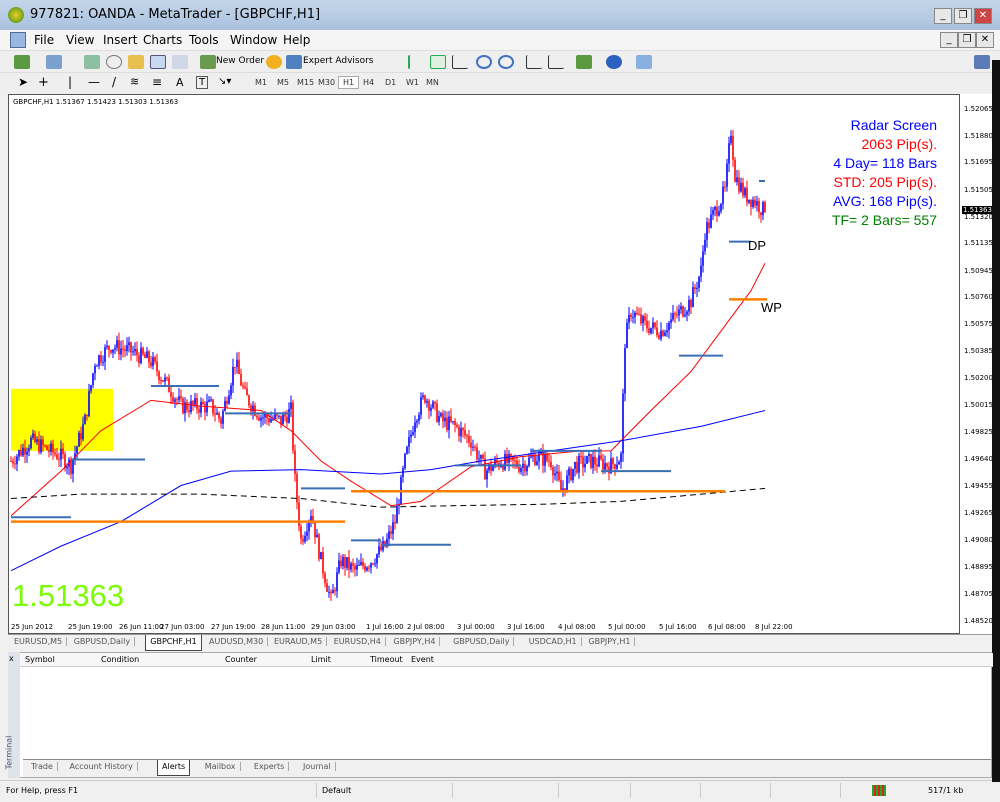 This screenshot has width=1000, height=802. What do you see at coordinates (416, 62) in the screenshot?
I see `bar-chart-icon` at bounding box center [416, 62].